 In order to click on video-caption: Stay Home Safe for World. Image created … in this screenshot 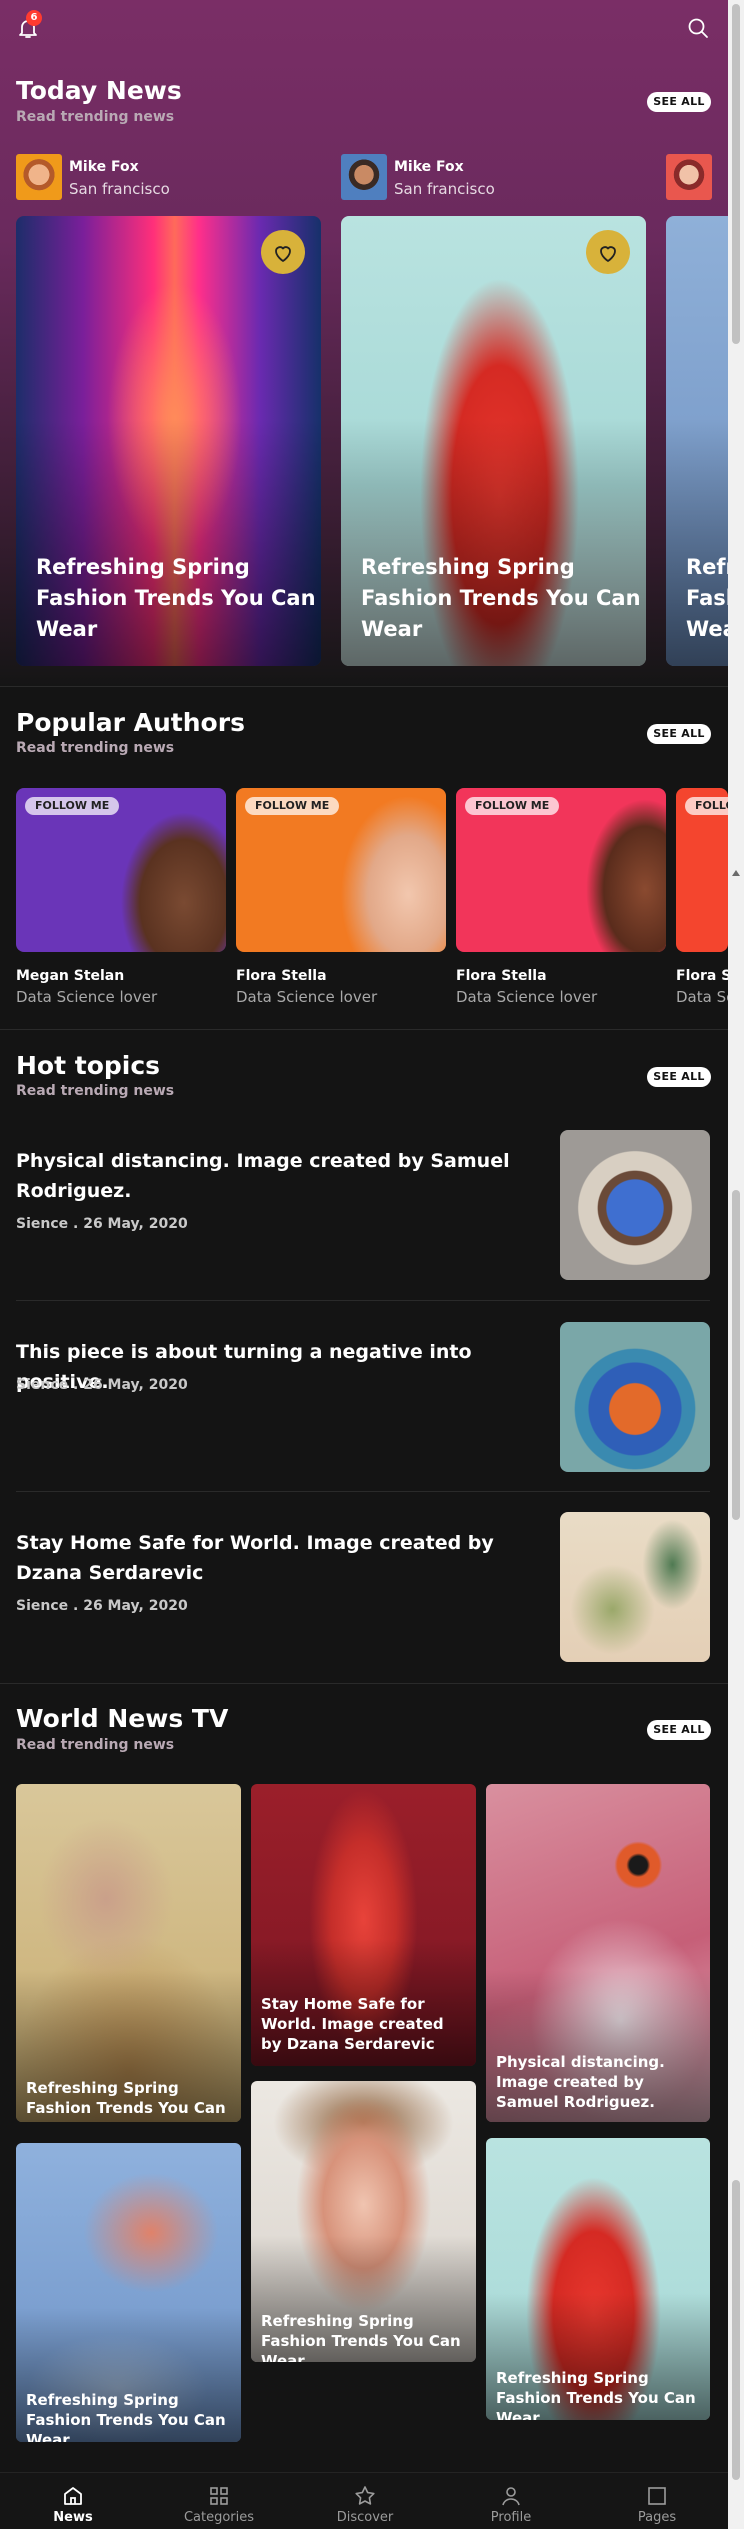, I will do `click(352, 2024)`.